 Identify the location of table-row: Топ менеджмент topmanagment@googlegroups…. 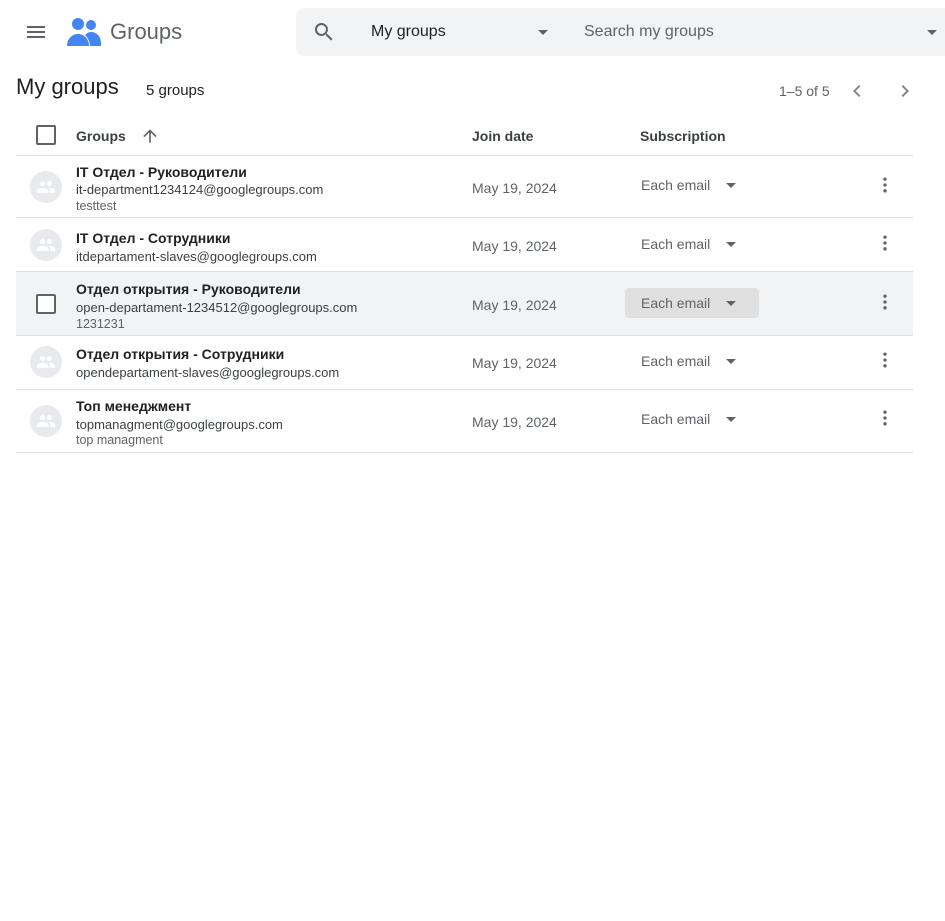
(464, 421).